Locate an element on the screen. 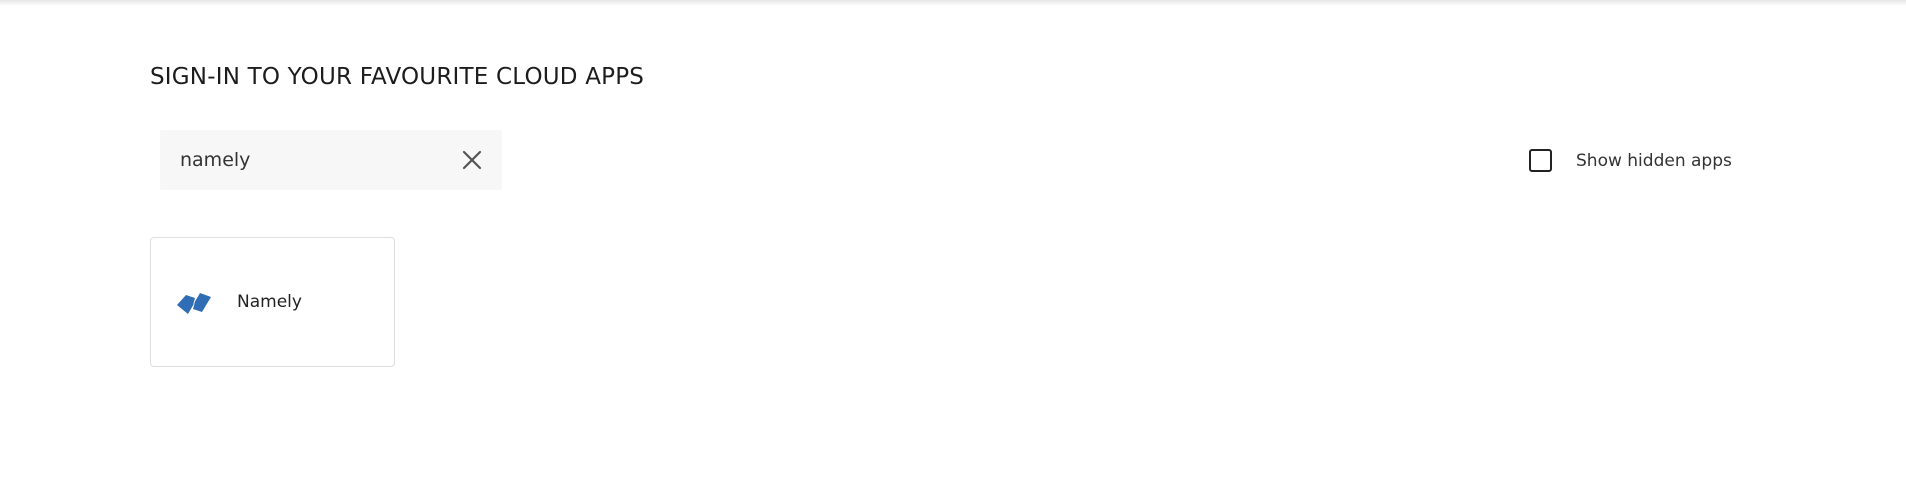 The image size is (1906, 489). show-hidden-apps-toggle: Show hidden apps is located at coordinates (1630, 160).